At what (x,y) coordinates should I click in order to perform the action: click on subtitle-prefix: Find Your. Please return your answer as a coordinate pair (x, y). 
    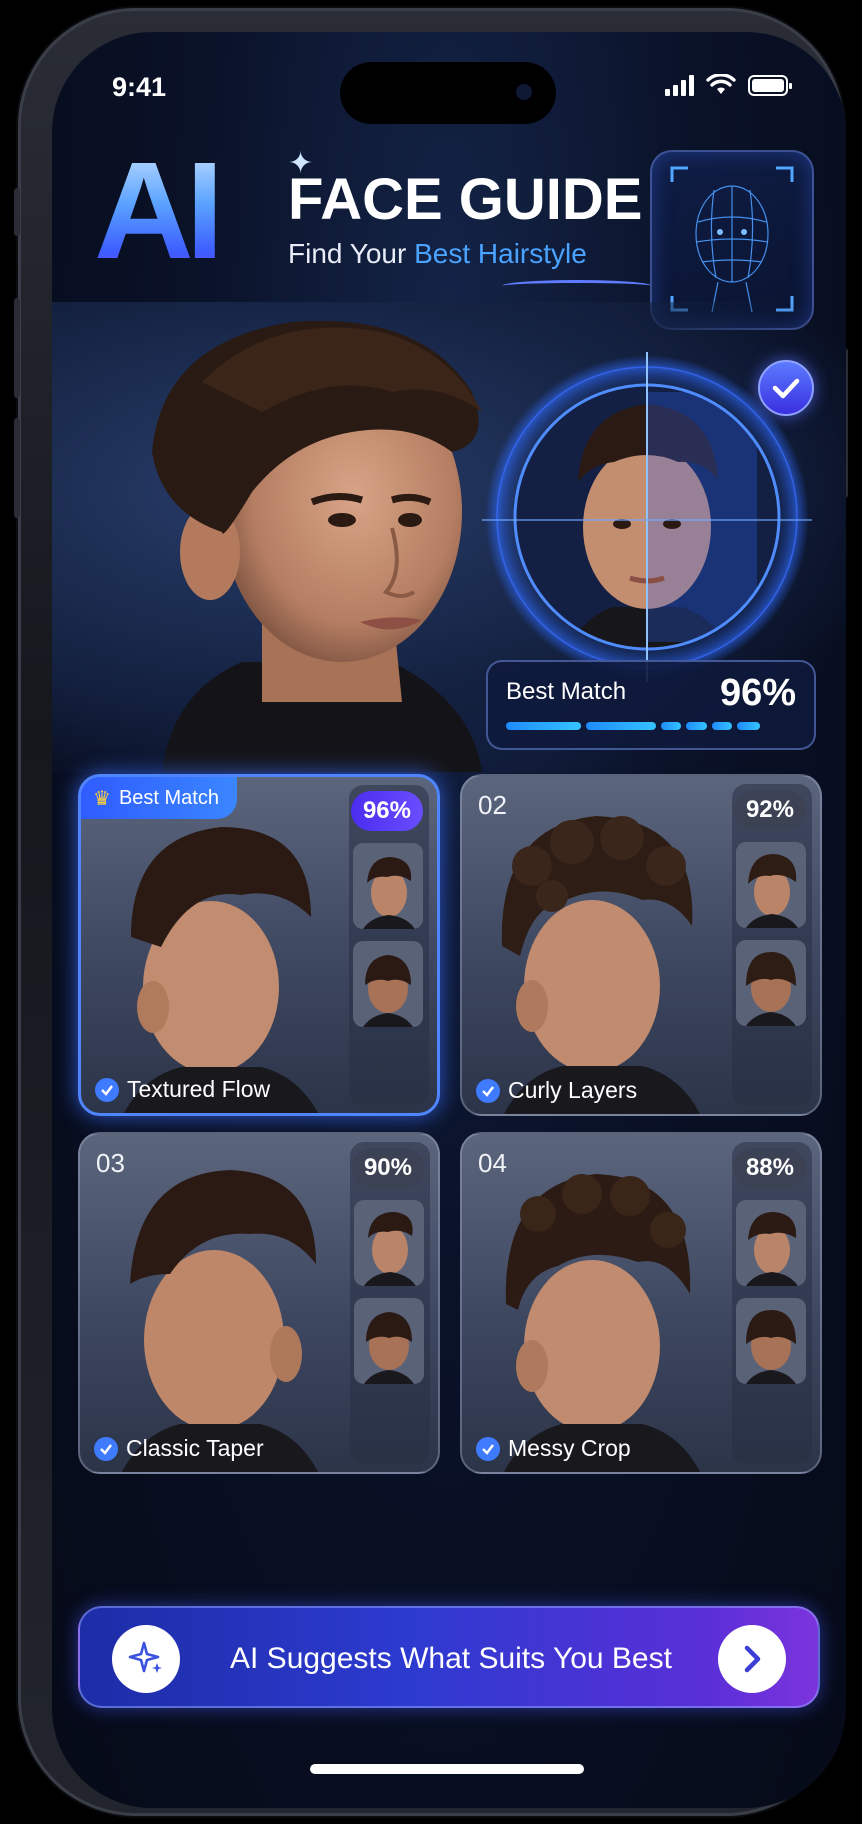
    Looking at the image, I should click on (351, 253).